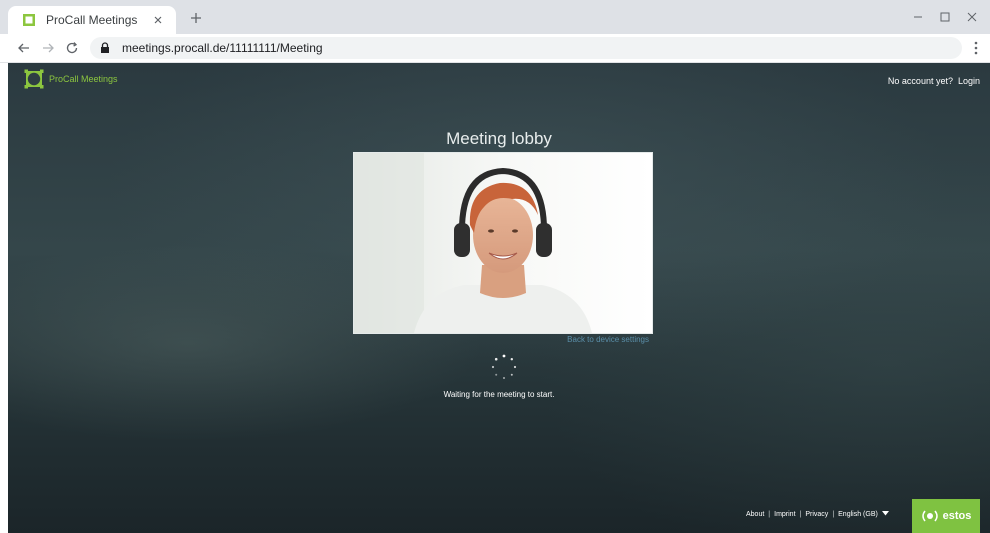 This screenshot has height=533, width=990. What do you see at coordinates (526, 48) in the screenshot?
I see `address-bar: meetings.procall.de/11111111/Meeting` at bounding box center [526, 48].